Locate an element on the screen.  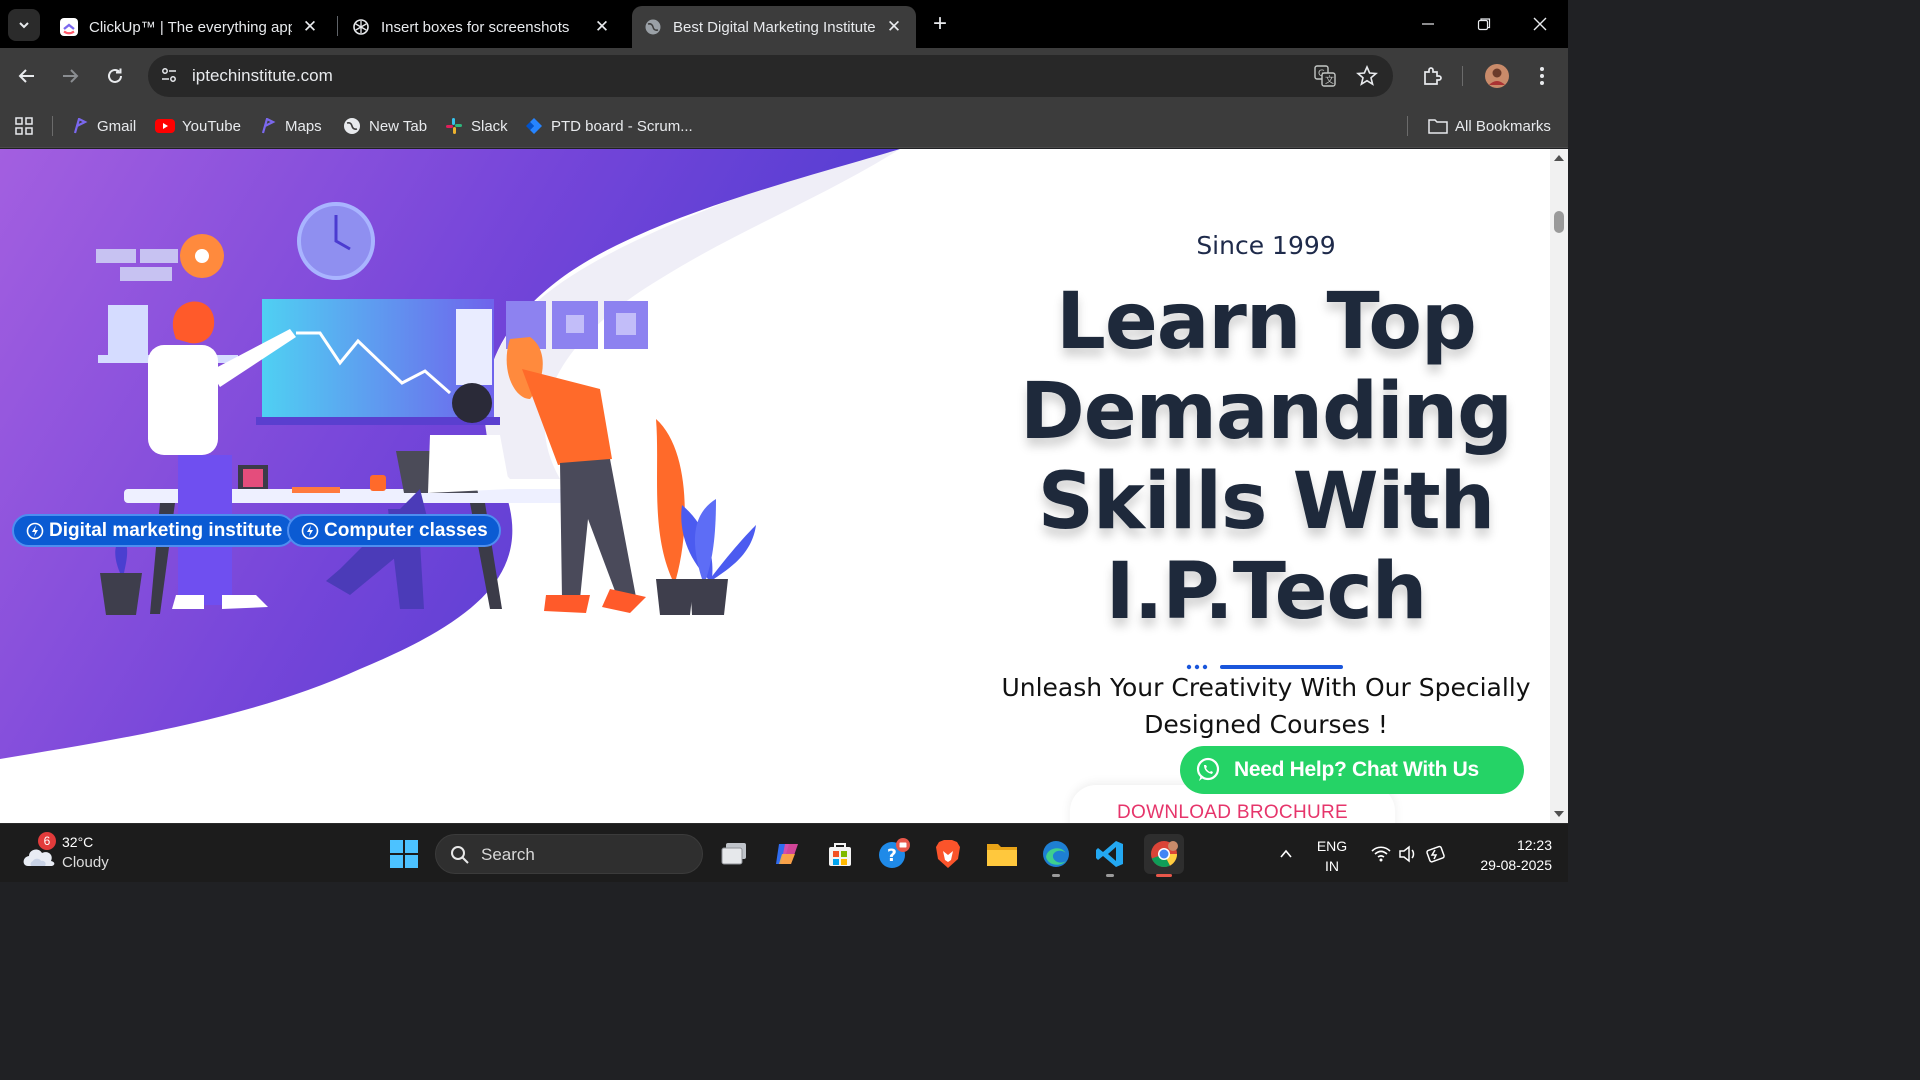
hero-headline: Learn Top Demanding Skills With I.P.Tech is located at coordinates (1266, 457).